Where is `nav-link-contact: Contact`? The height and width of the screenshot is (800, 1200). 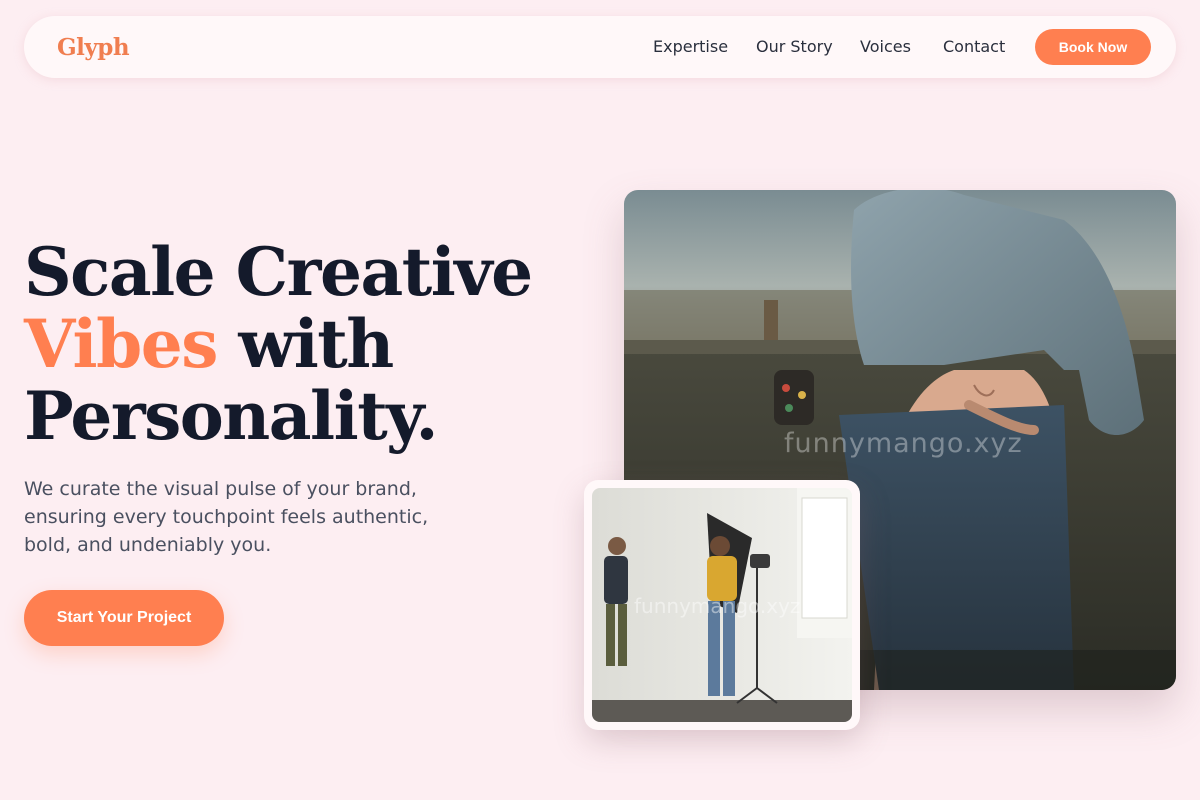 nav-link-contact: Contact is located at coordinates (974, 46).